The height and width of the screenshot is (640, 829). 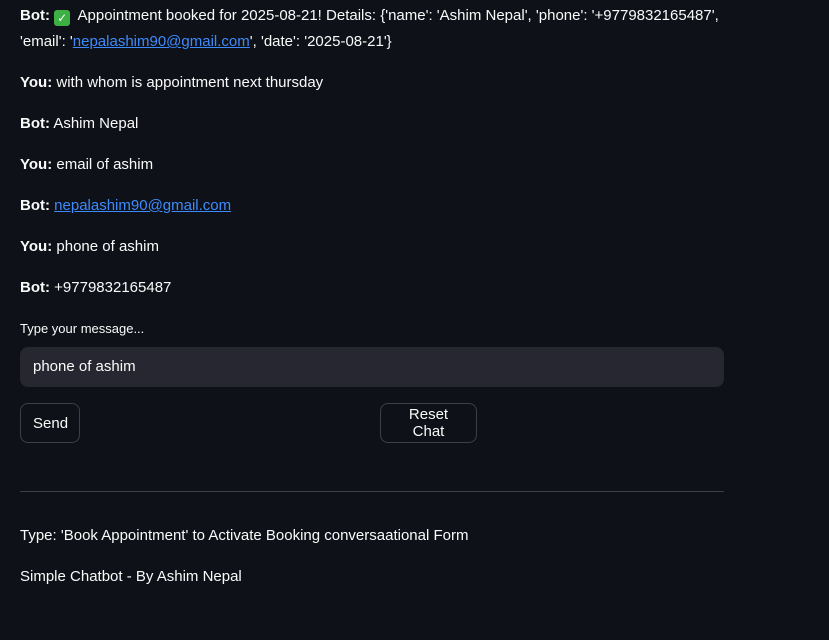 I want to click on chat-message-bot: Bot: +9779832165487, so click(x=375, y=288).